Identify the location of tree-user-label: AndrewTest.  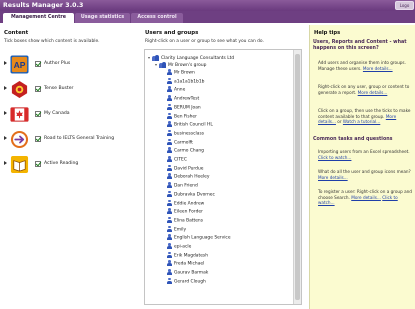
(187, 99).